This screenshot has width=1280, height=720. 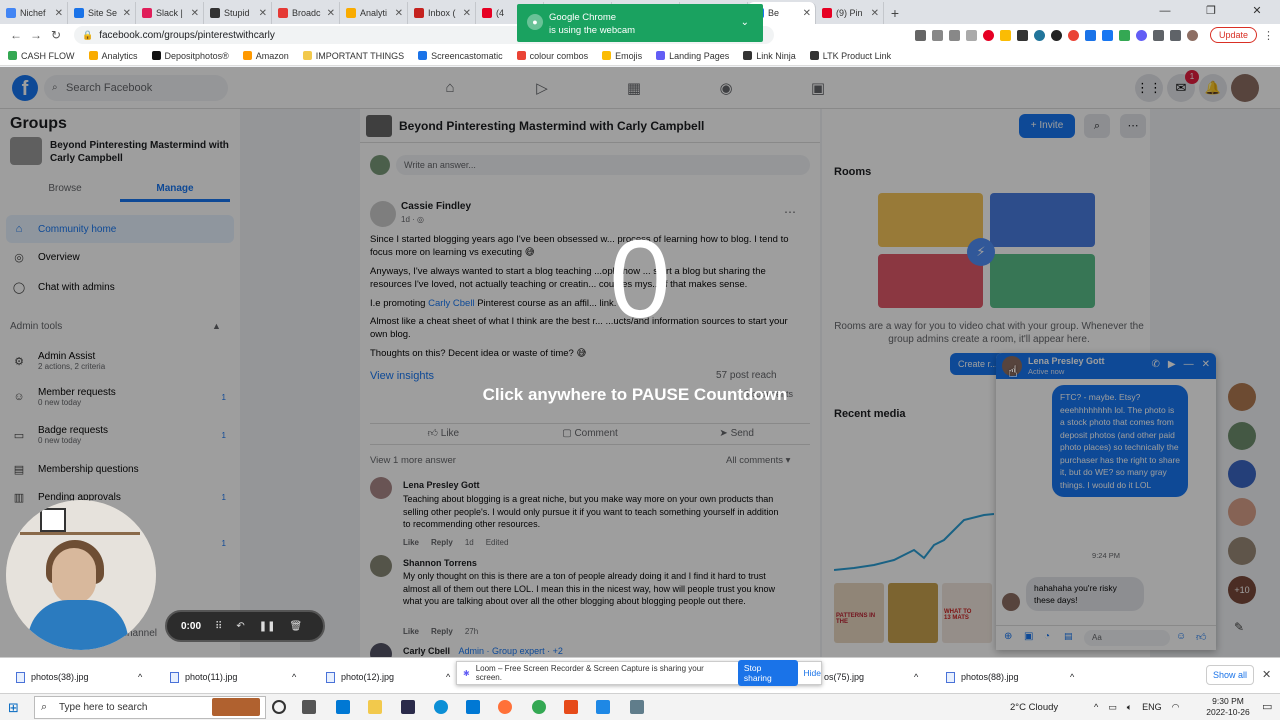 What do you see at coordinates (215, 13) in the screenshot?
I see `favicon-icon` at bounding box center [215, 13].